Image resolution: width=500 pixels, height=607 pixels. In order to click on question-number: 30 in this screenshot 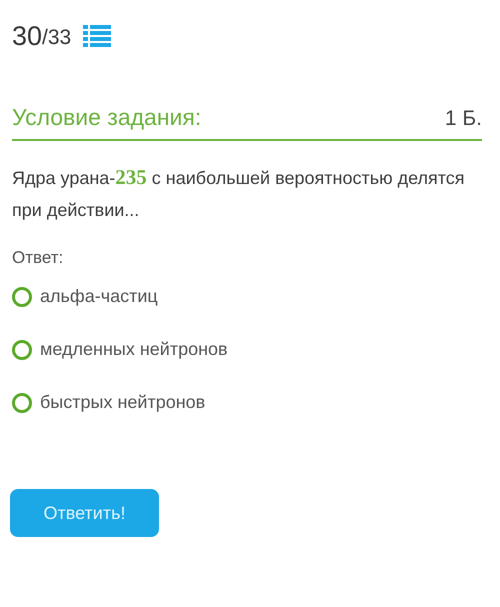, I will do `click(27, 36)`.